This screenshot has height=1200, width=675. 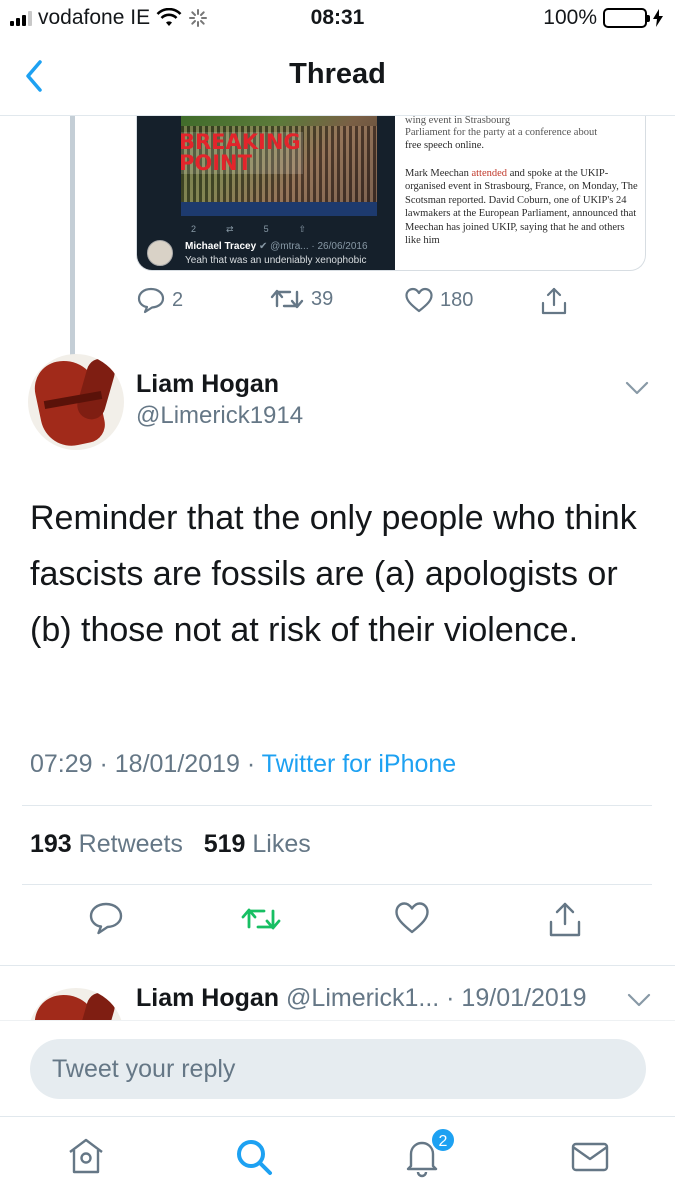 I want to click on tab-messages, so click(x=590, y=1157).